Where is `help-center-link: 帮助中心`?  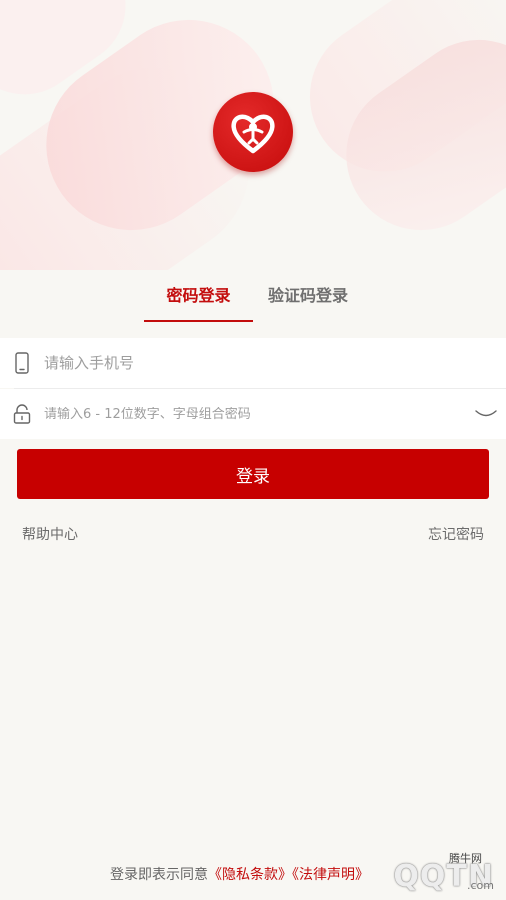
help-center-link: 帮助中心 is located at coordinates (50, 534).